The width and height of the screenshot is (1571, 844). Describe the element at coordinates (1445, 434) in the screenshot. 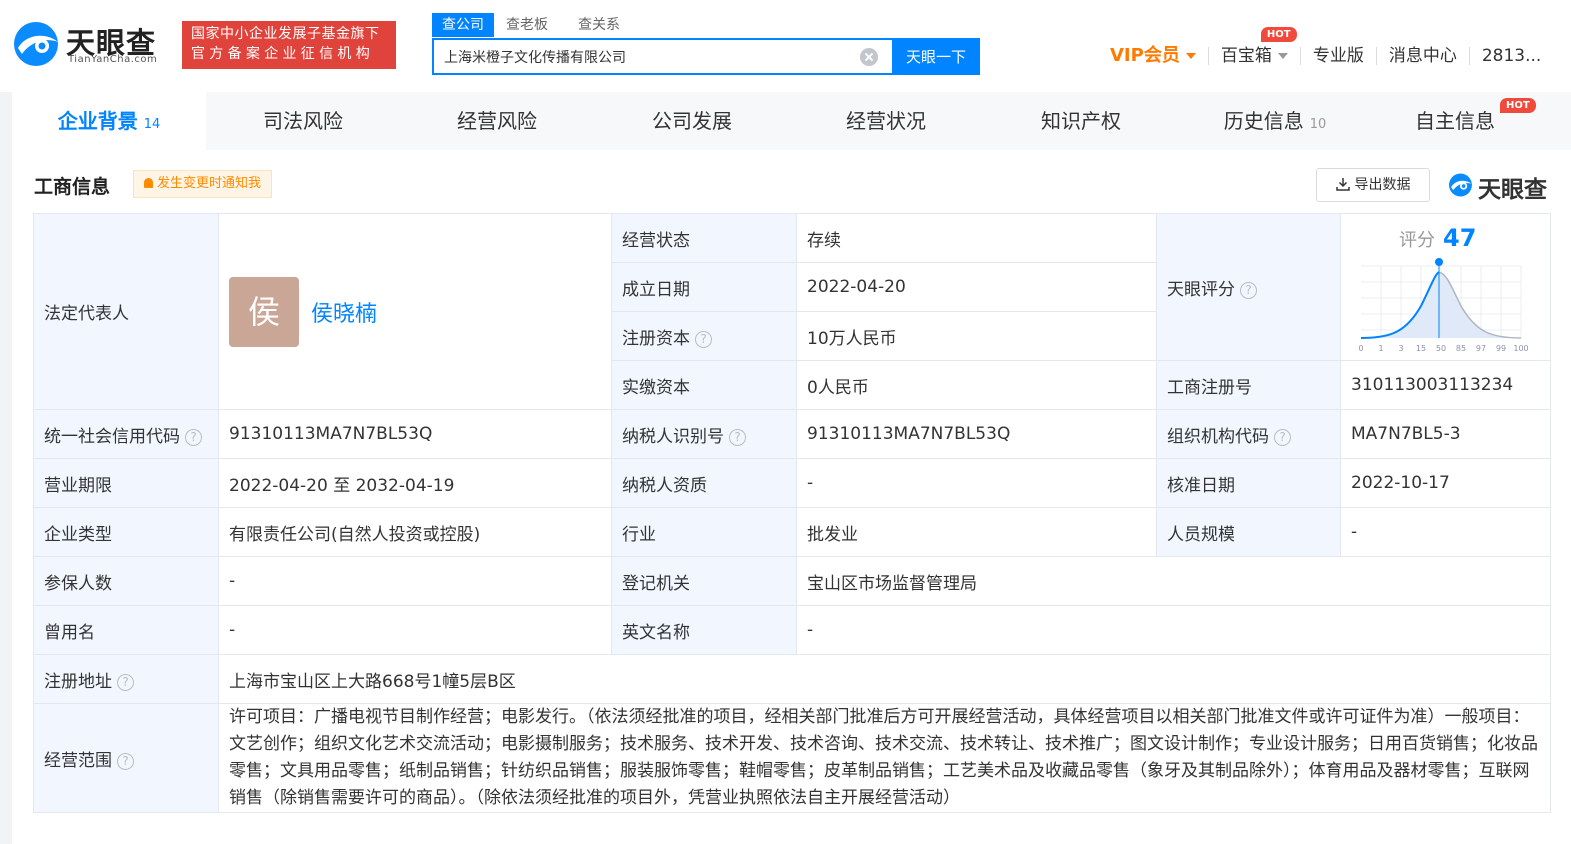

I see `org-code-value: MA7N7BL5-3` at that location.